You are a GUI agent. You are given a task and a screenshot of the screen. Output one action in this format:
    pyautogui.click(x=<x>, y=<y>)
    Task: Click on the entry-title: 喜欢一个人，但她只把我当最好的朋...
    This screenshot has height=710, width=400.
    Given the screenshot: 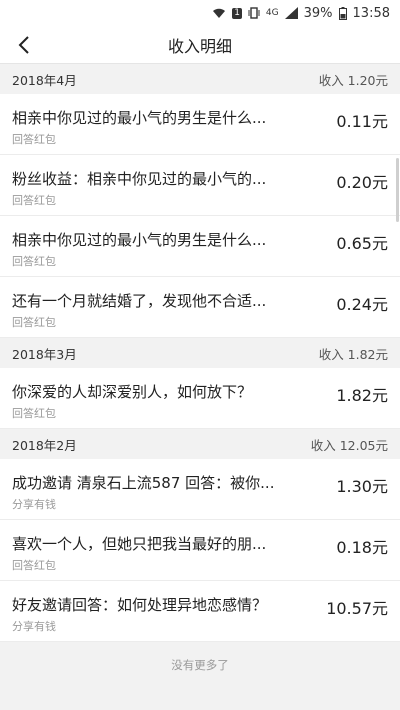 What is the action you would take?
    pyautogui.click(x=139, y=544)
    